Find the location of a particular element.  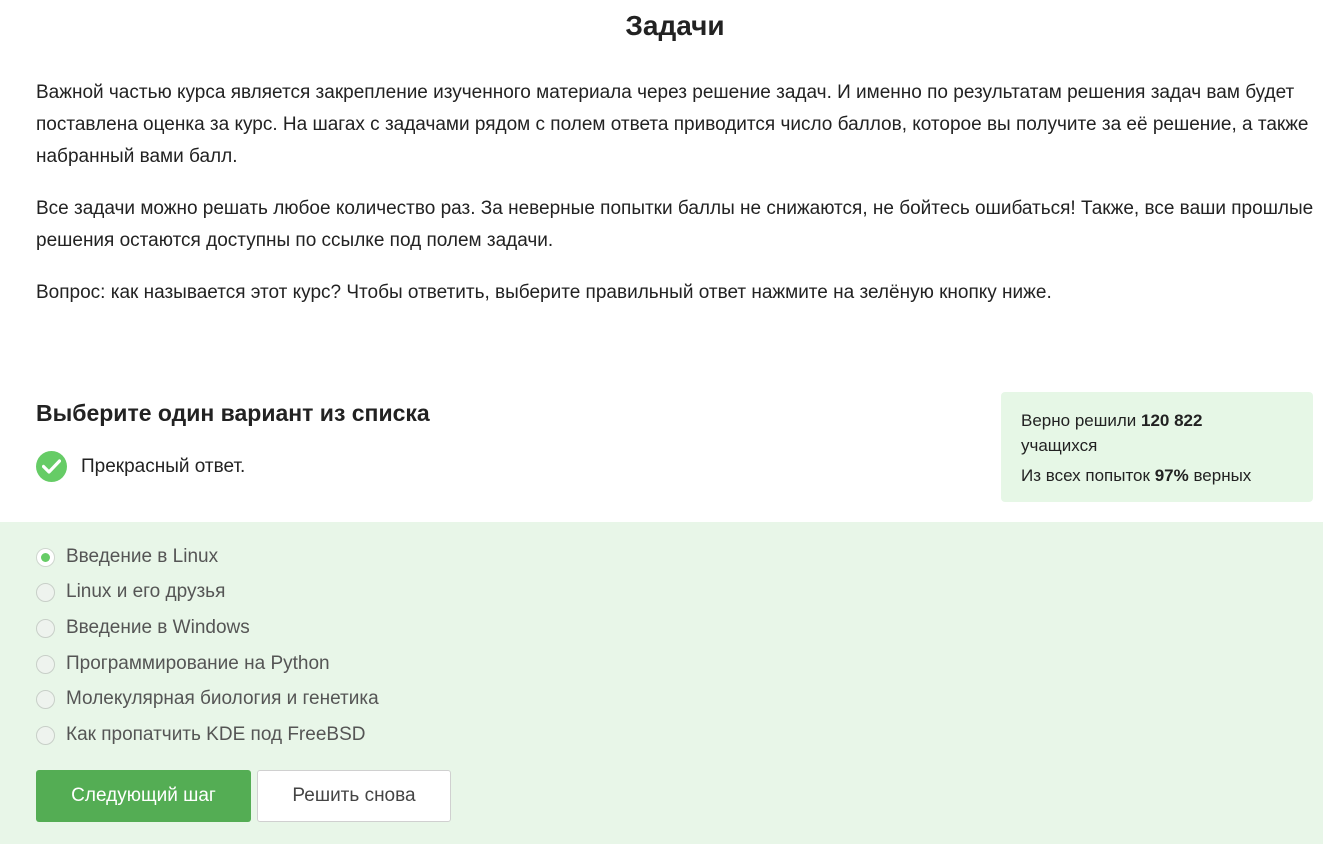

solved-count: 120 822 is located at coordinates (1172, 420).